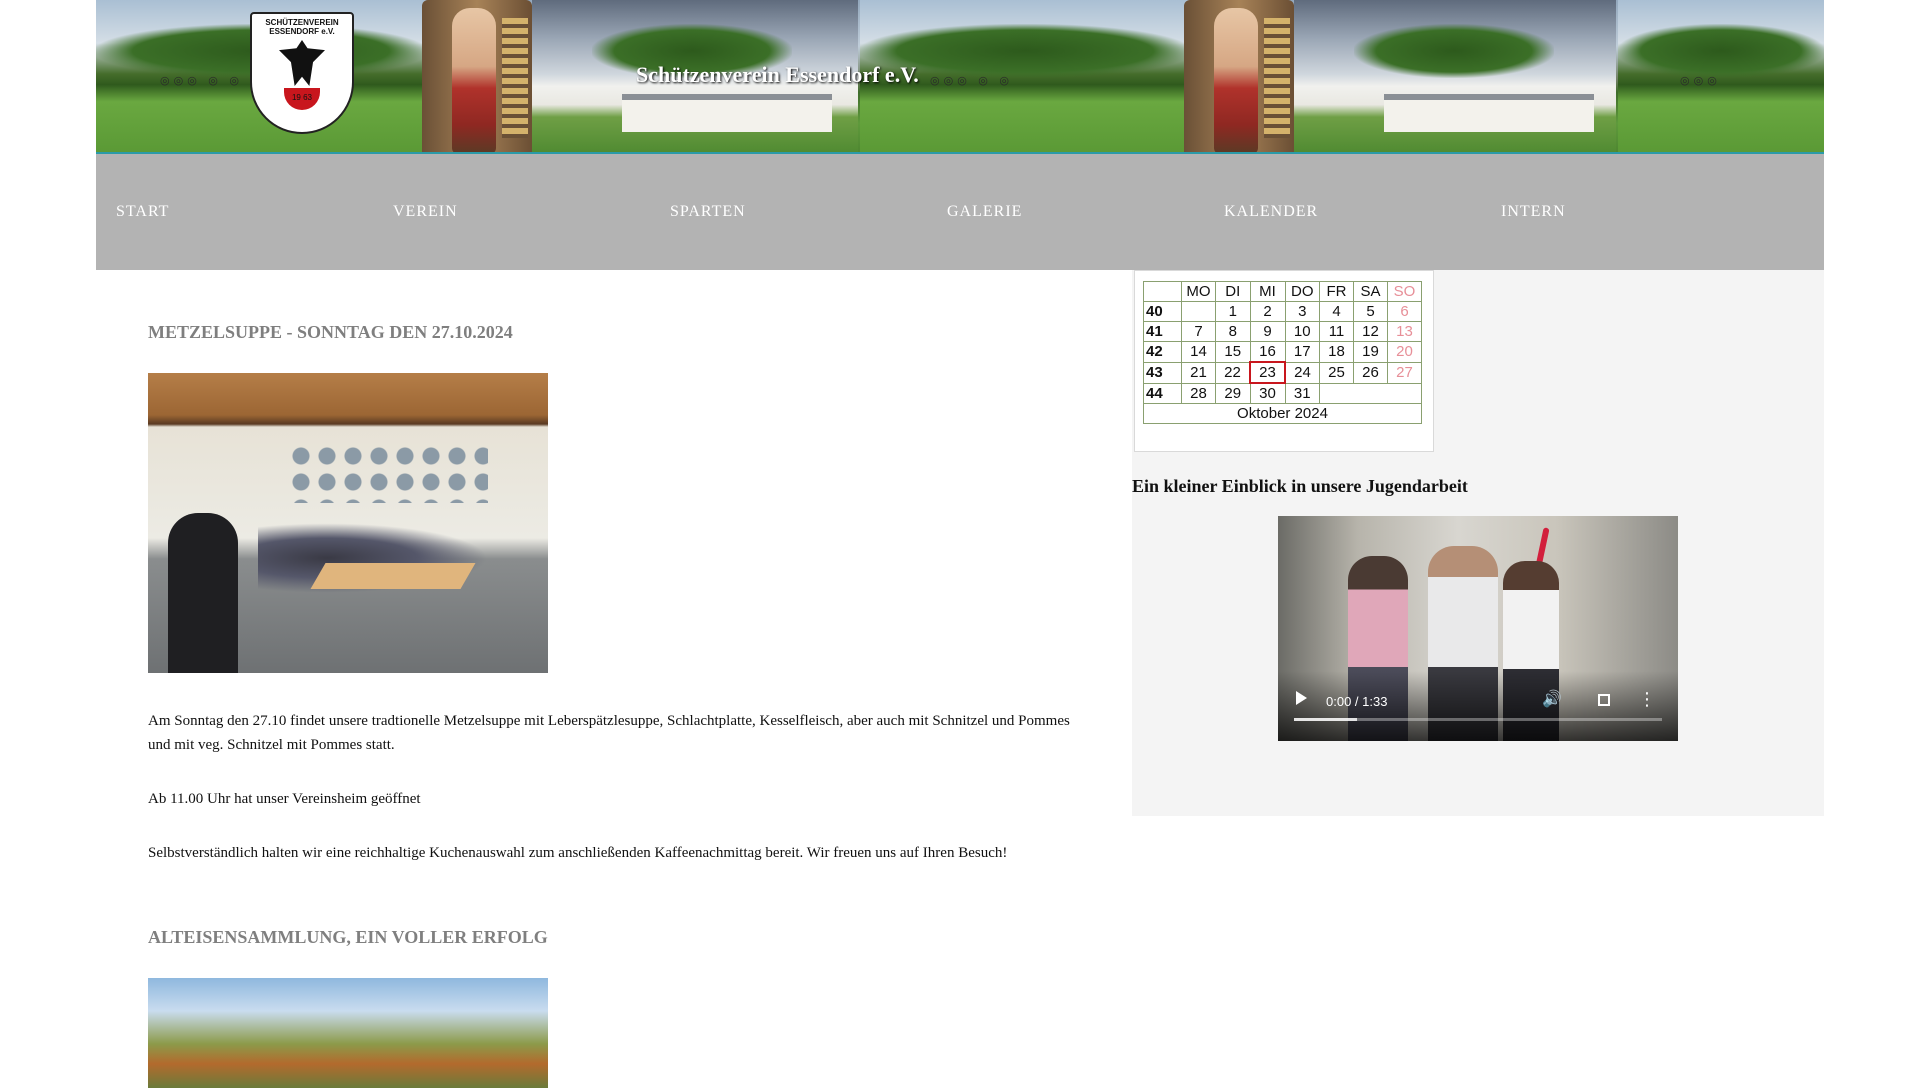 This screenshot has width=1920, height=1088. What do you see at coordinates (1336, 352) in the screenshot?
I see `calendar-day: 18` at bounding box center [1336, 352].